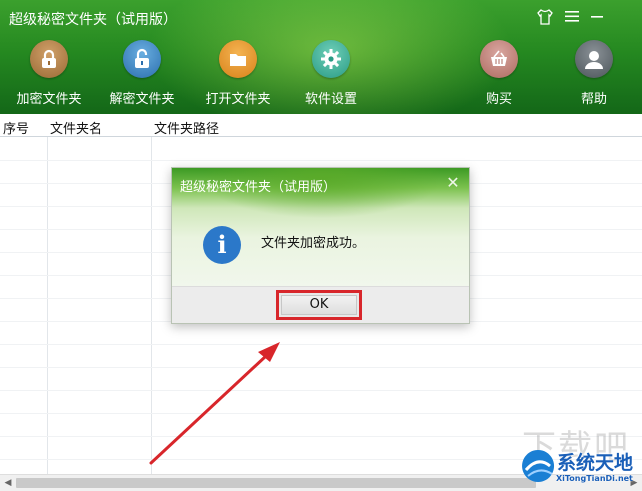  I want to click on info-icon: i, so click(222, 245).